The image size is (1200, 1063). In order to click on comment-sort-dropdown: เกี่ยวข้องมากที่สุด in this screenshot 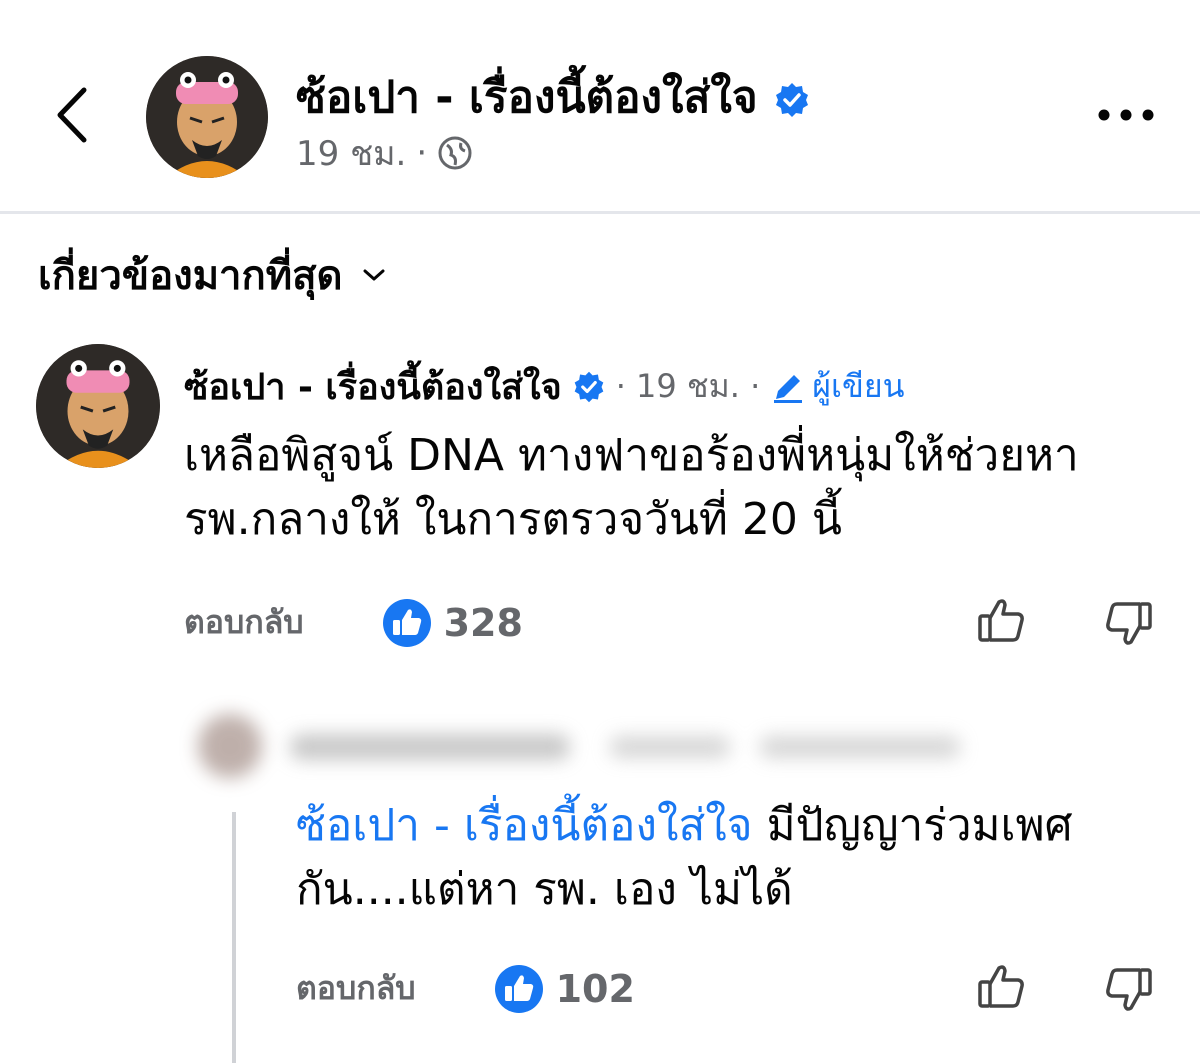, I will do `click(212, 275)`.